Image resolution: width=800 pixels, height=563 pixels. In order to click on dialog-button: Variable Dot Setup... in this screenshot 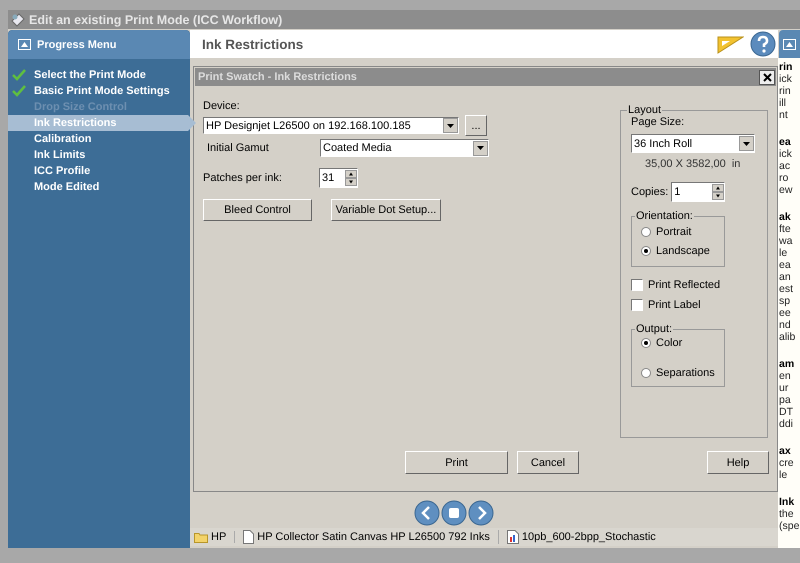, I will do `click(386, 210)`.